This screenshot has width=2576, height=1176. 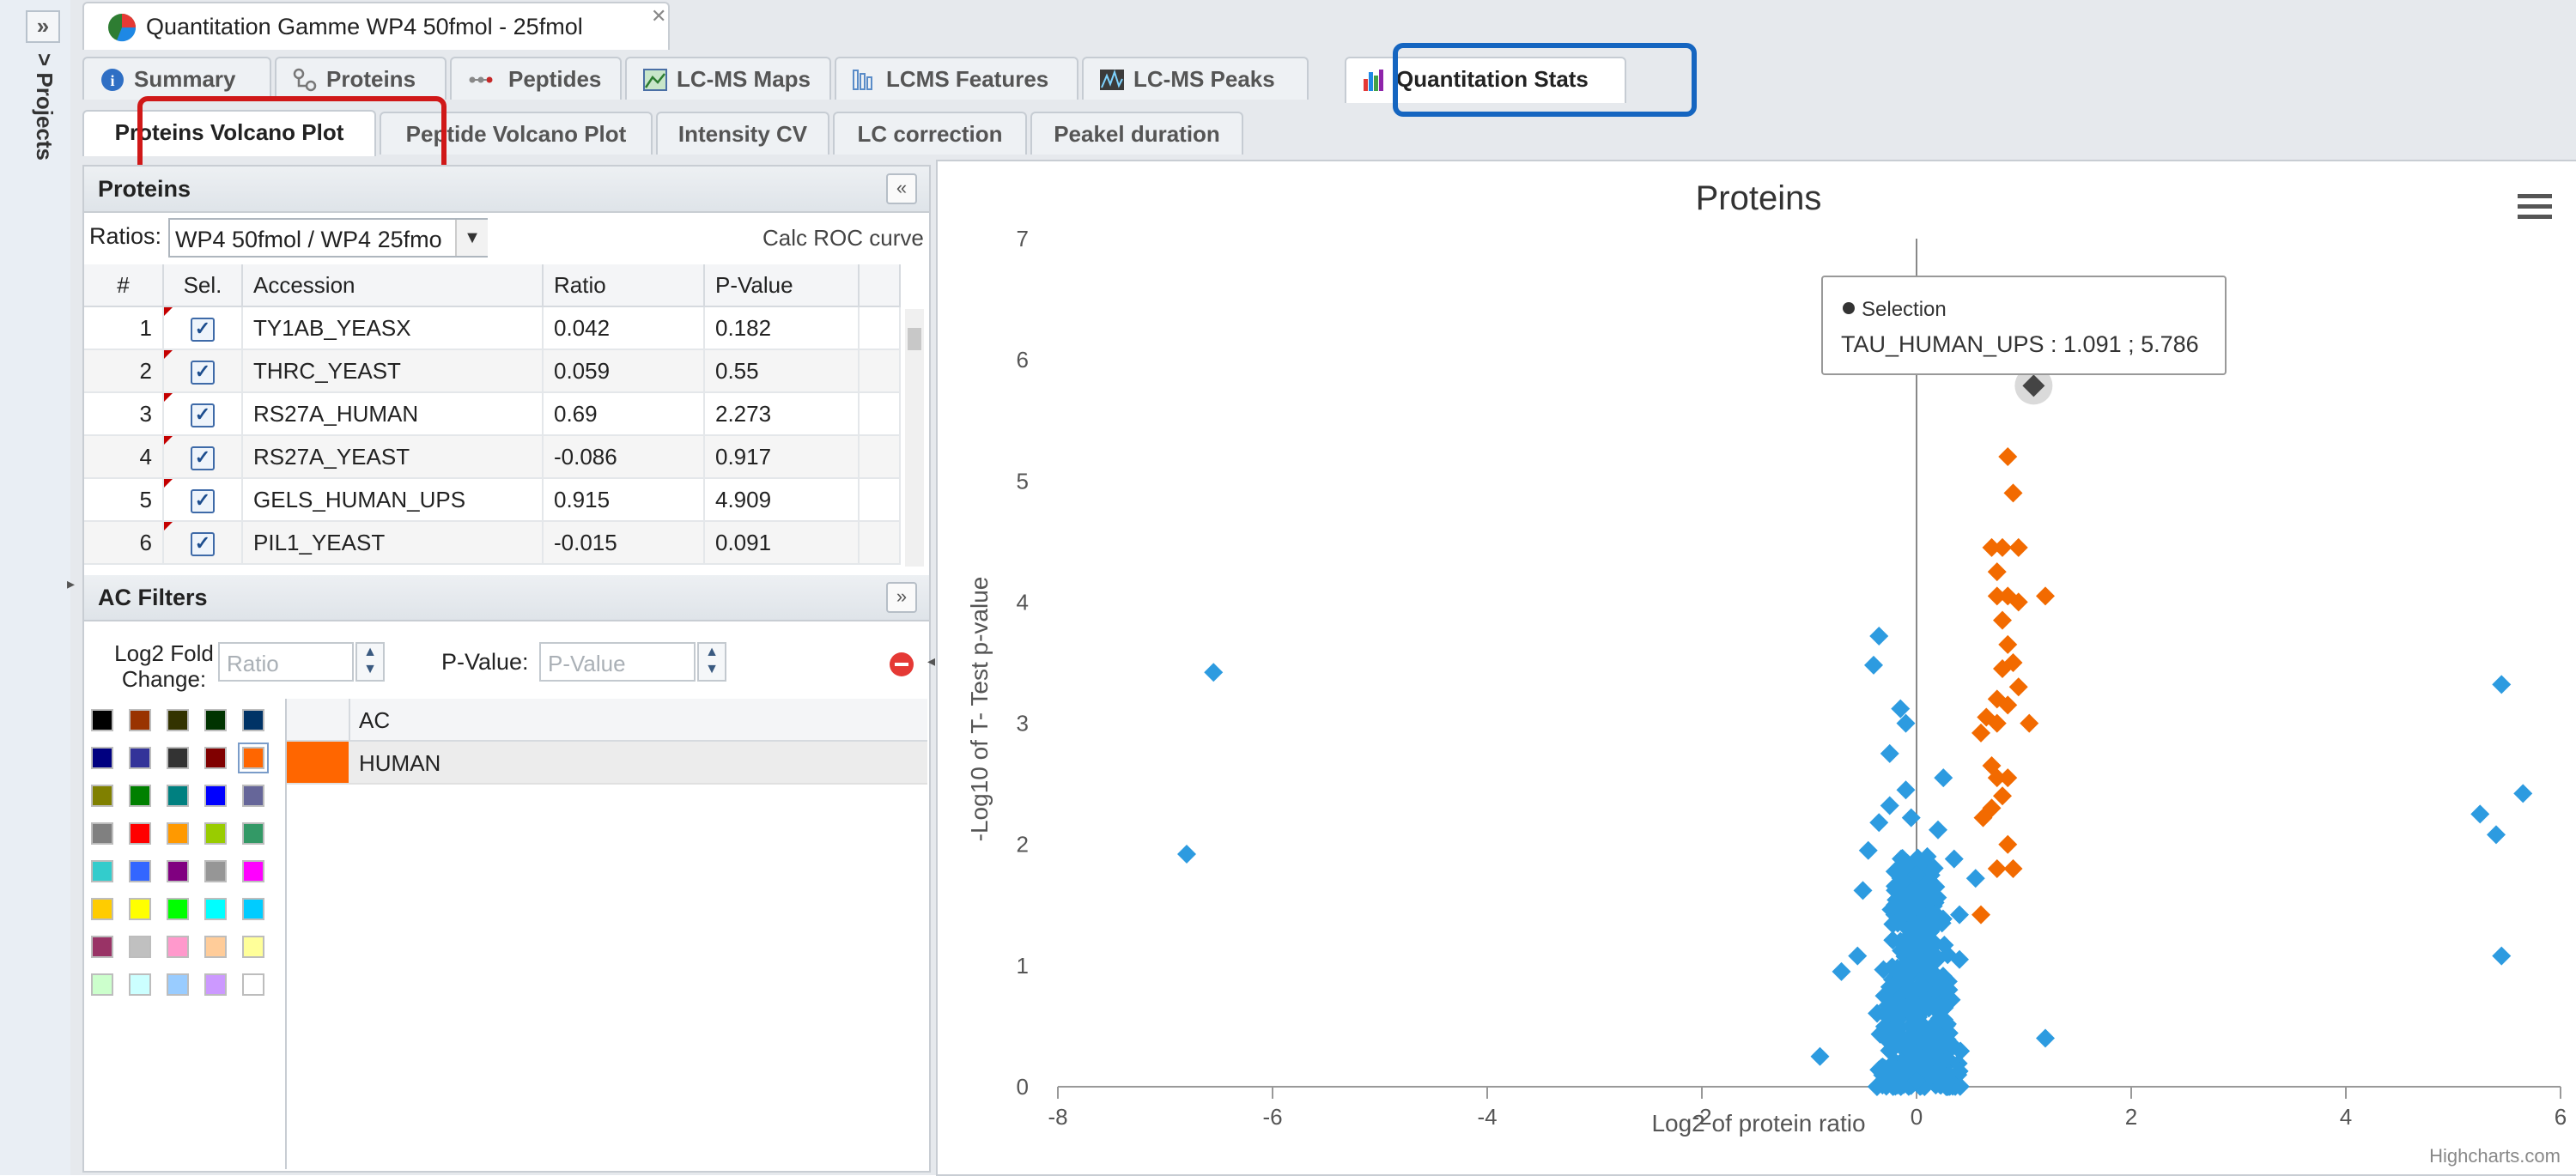 I want to click on double-chevron-right-icon: », so click(x=43, y=26).